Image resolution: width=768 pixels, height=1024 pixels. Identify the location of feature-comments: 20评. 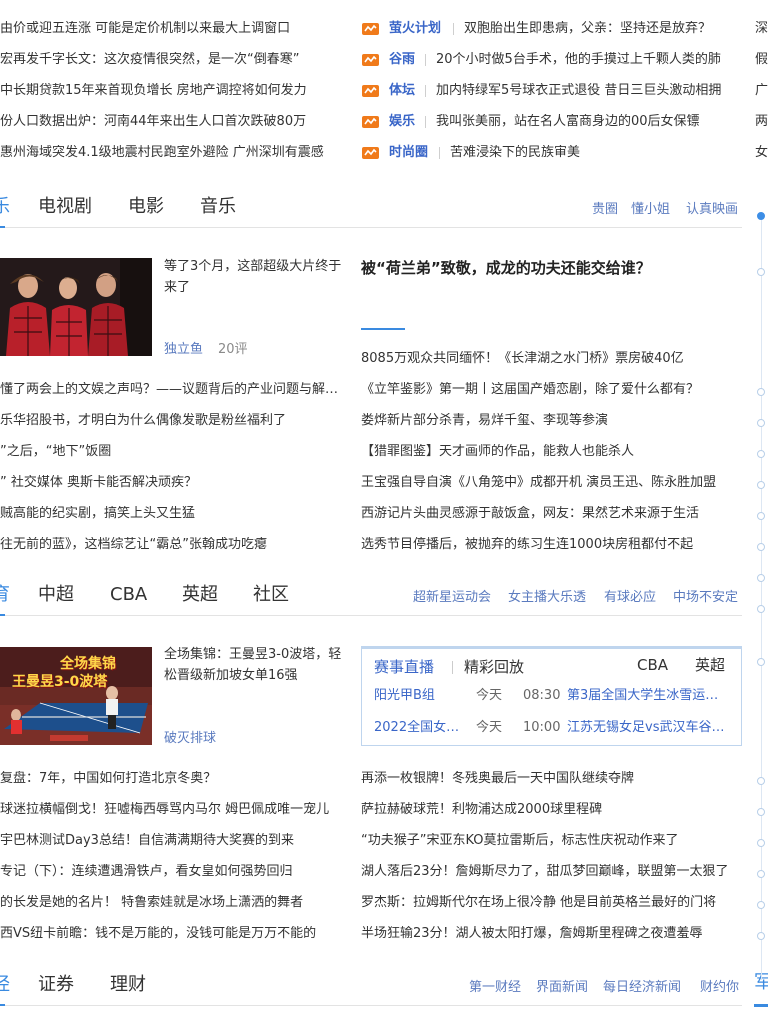
(233, 350).